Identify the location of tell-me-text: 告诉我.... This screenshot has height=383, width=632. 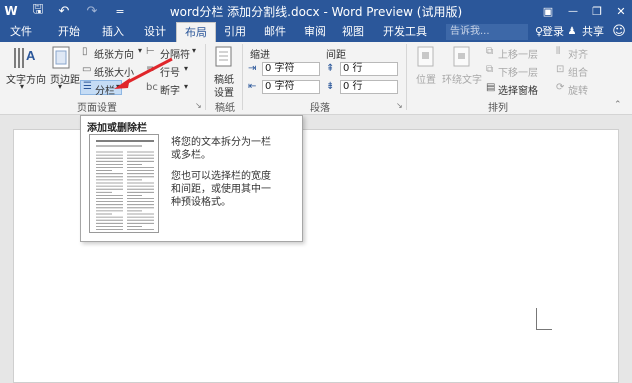
(470, 31).